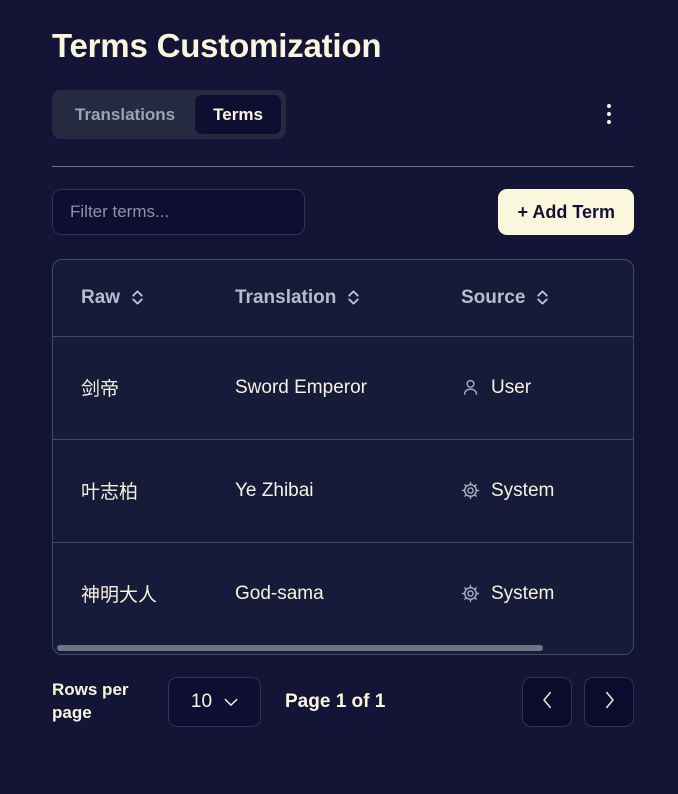 This screenshot has height=794, width=678. What do you see at coordinates (214, 702) in the screenshot?
I see `rows-per-page-select: 10` at bounding box center [214, 702].